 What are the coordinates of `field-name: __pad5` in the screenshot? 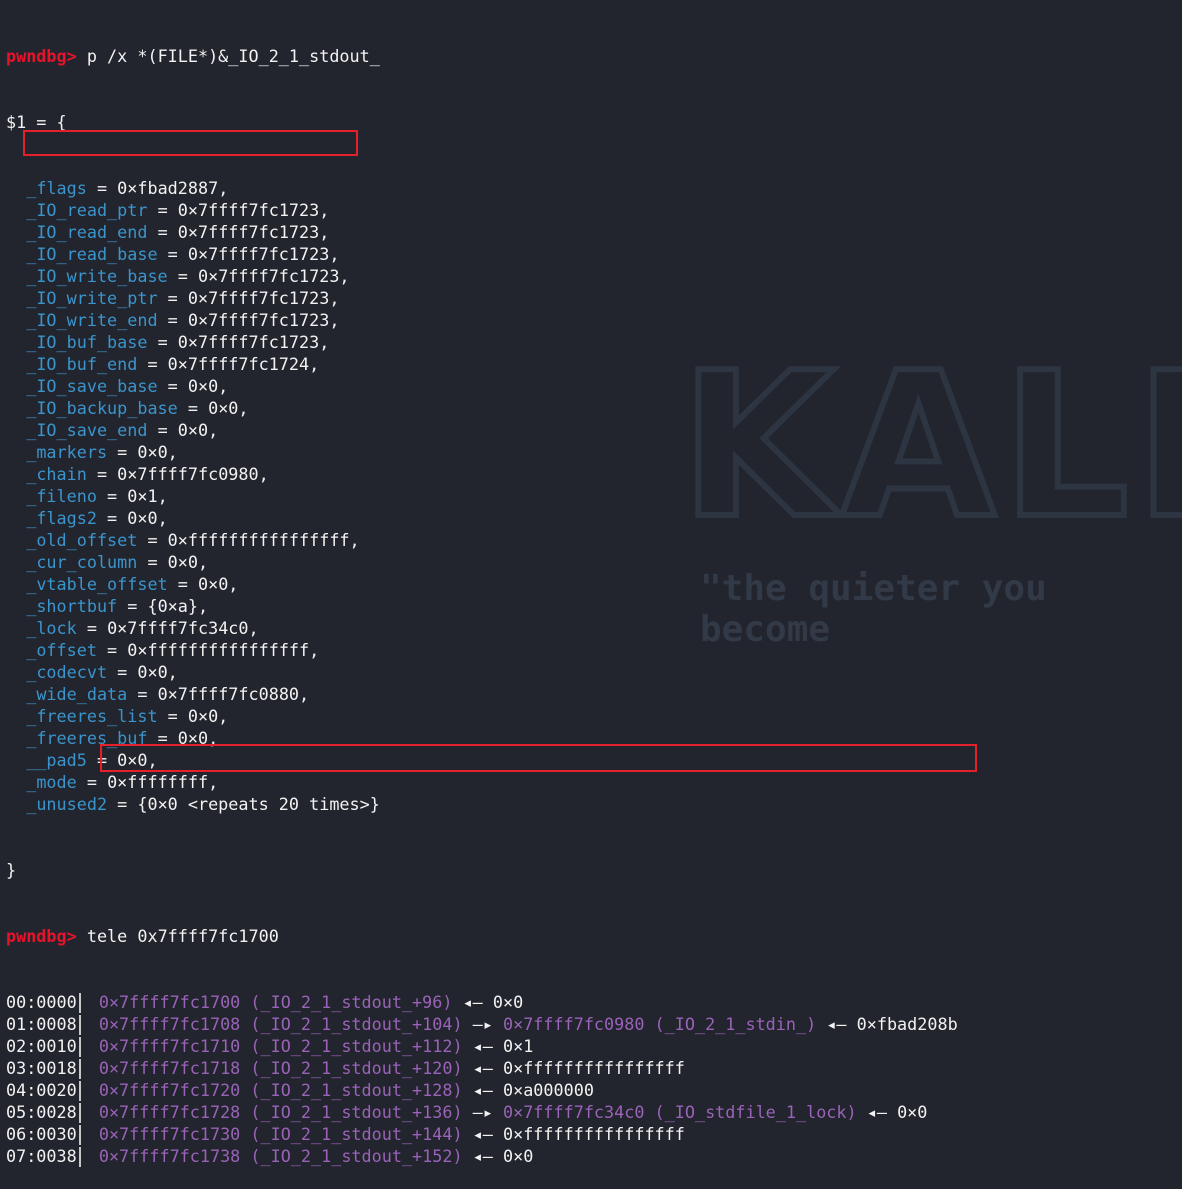 It's located at (56, 760).